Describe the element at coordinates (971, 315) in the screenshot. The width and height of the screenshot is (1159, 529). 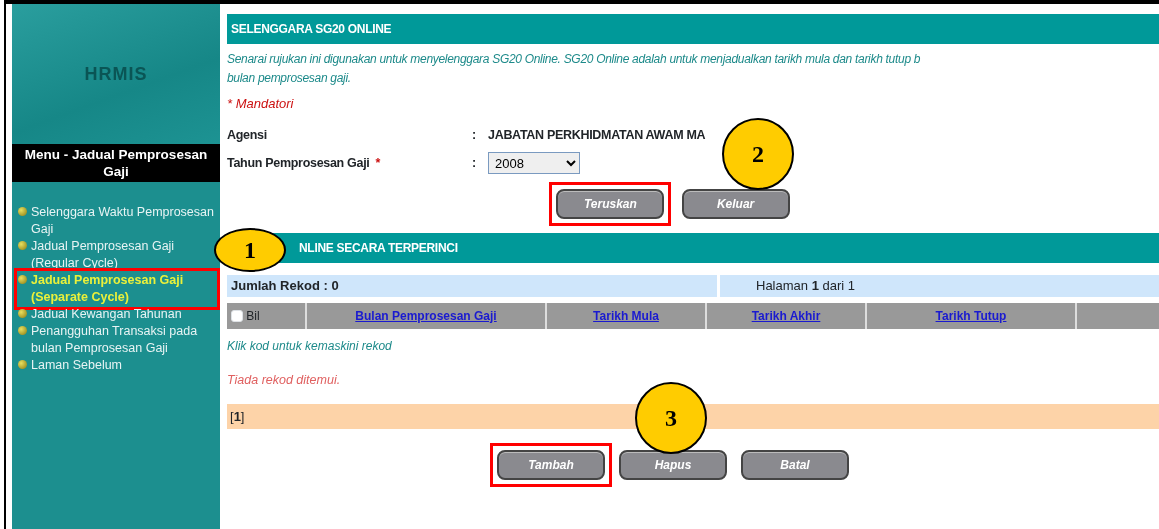
I see `column-header-link: Tarikh Tutup` at that location.